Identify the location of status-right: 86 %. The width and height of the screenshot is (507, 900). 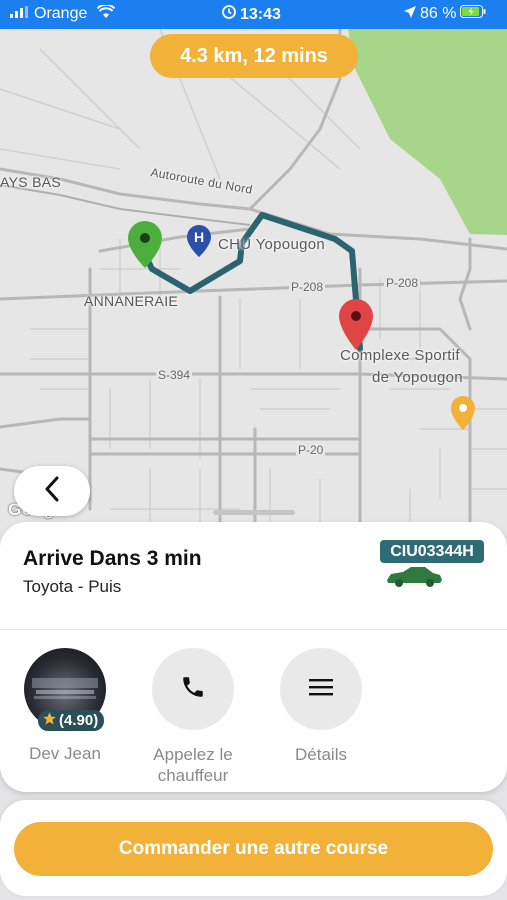
(445, 14).